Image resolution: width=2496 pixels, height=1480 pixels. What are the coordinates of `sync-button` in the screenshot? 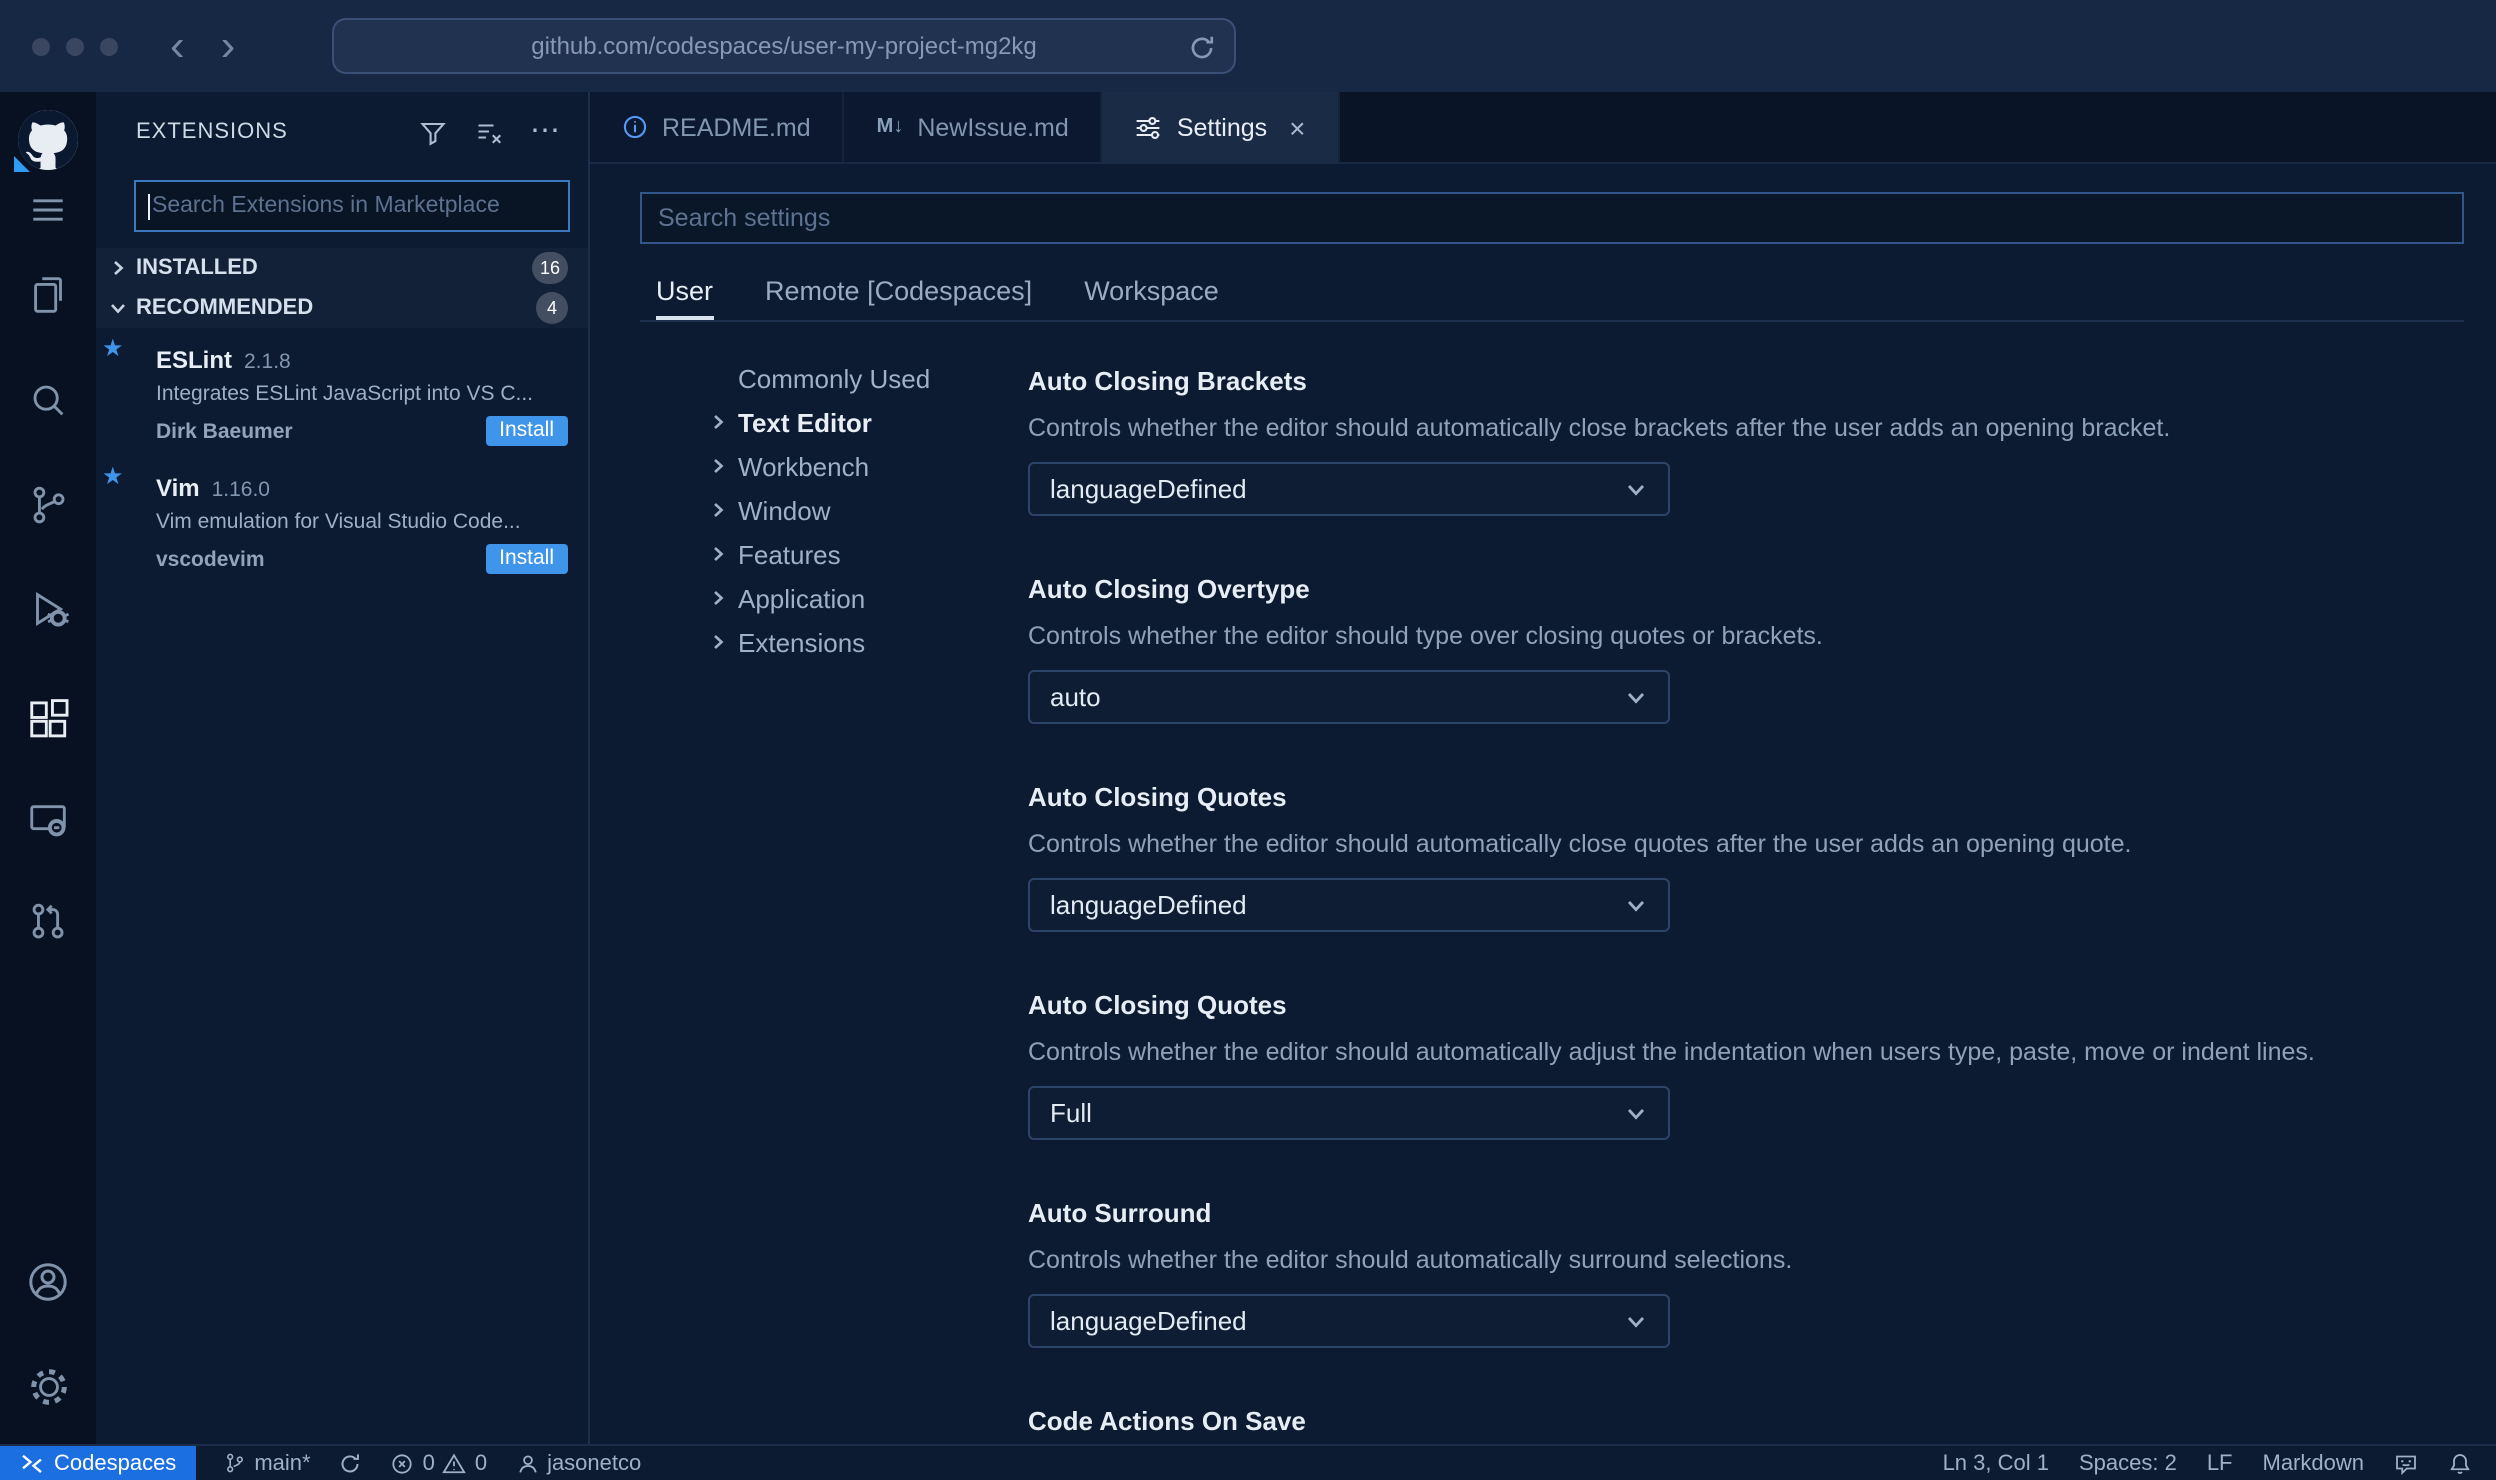 It's located at (351, 1463).